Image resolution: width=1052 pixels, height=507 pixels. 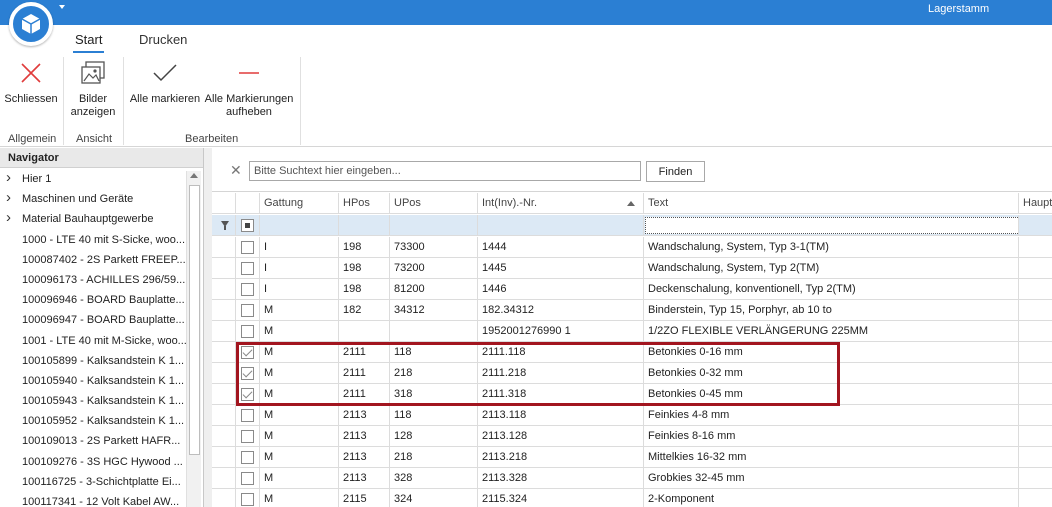 I want to click on filter-text-input, so click(x=831, y=225).